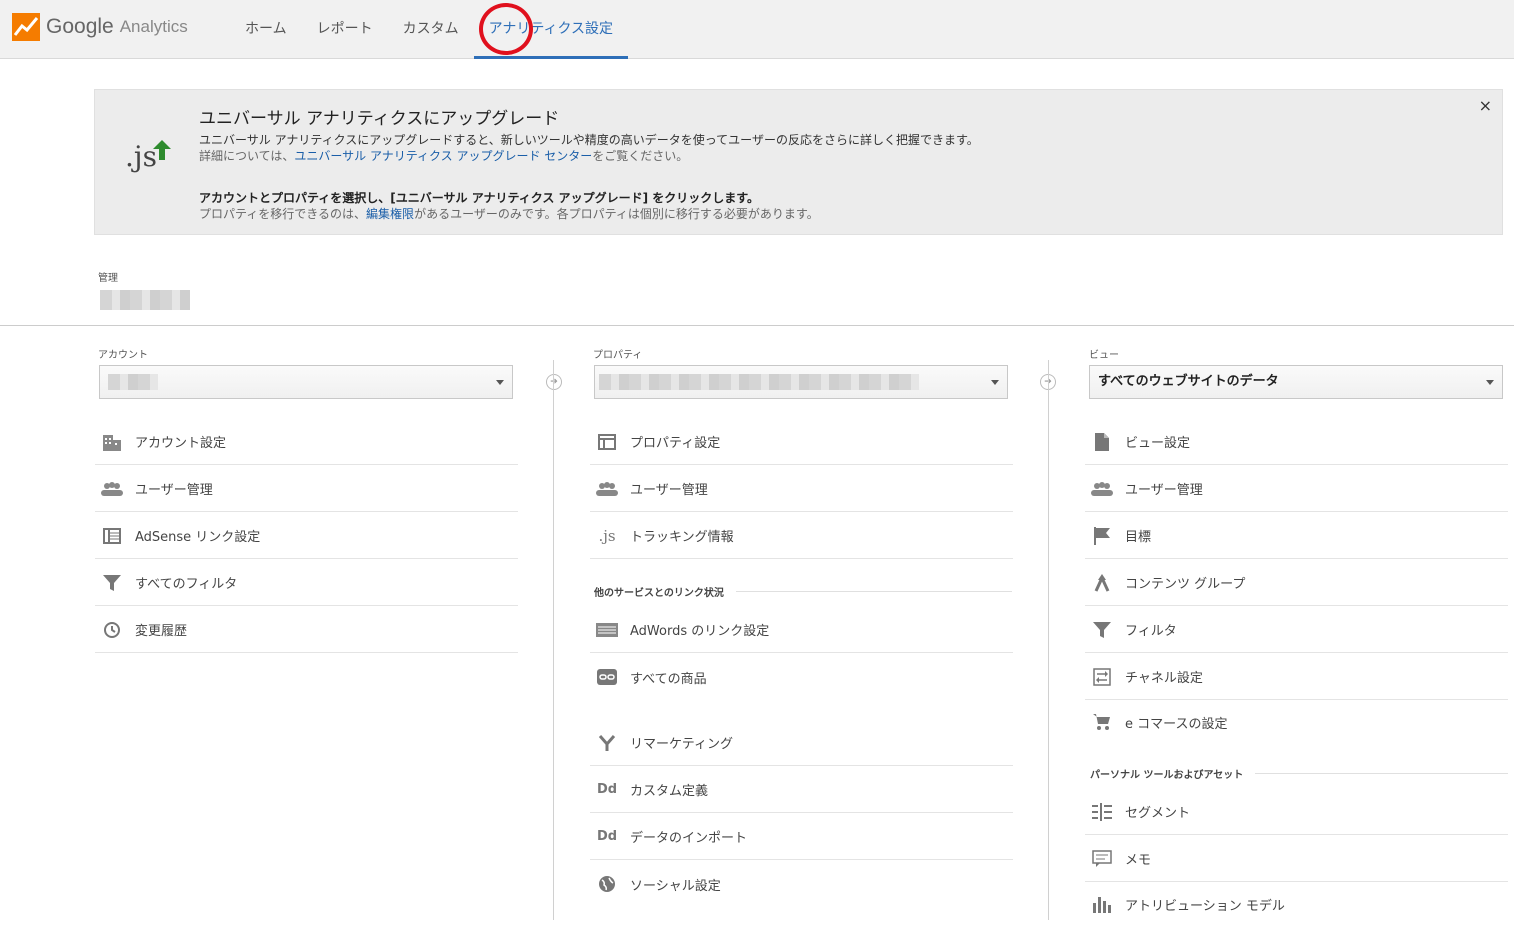  I want to click on property-select, so click(801, 382).